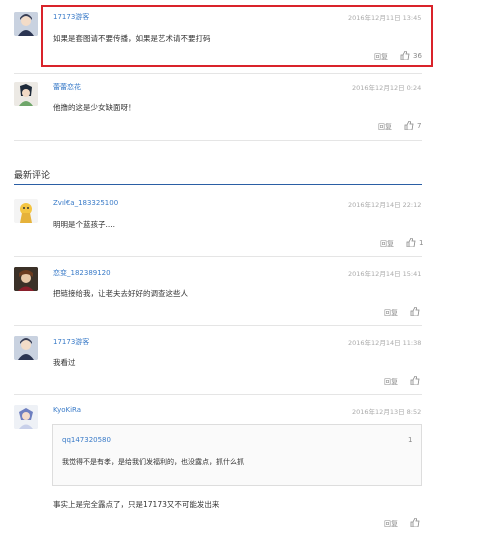  Describe the element at coordinates (86, 440) in the screenshot. I see `quoted-username: qq147320580` at that location.